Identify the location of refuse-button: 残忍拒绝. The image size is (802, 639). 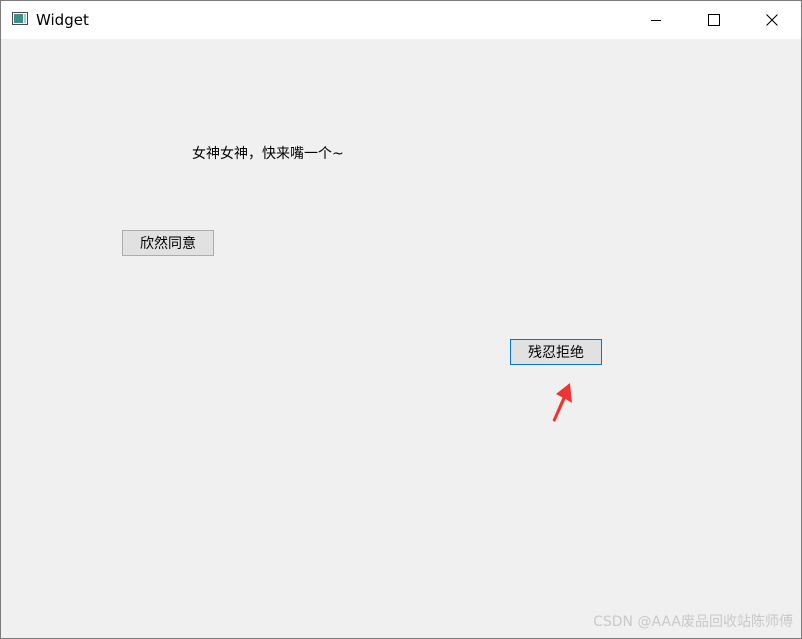
(556, 352).